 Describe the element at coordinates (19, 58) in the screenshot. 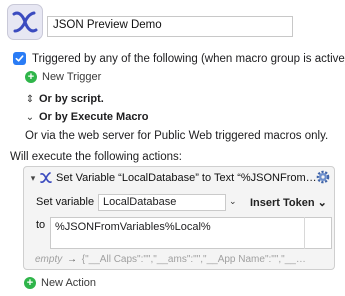

I see `checkmark-icon` at that location.